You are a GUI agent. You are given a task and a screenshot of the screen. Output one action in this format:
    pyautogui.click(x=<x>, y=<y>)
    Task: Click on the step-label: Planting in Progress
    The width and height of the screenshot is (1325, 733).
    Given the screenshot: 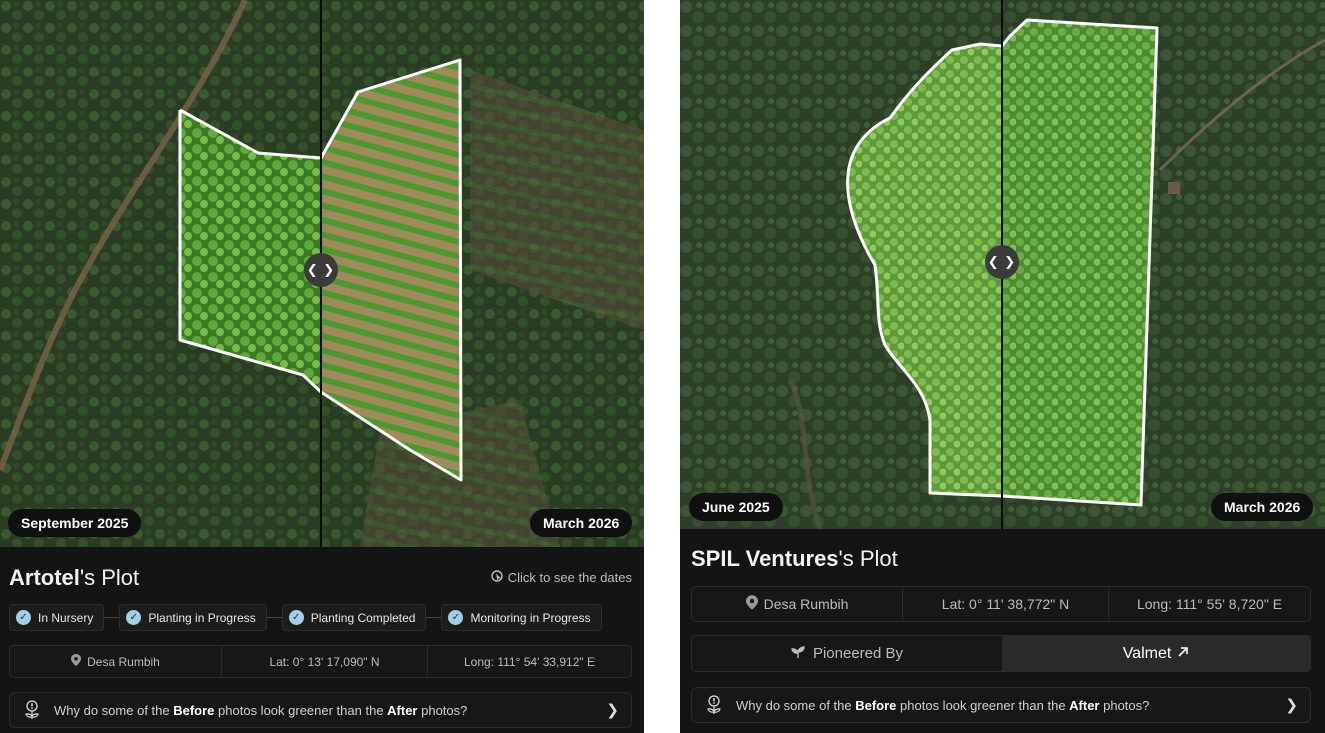 What is the action you would take?
    pyautogui.click(x=202, y=617)
    